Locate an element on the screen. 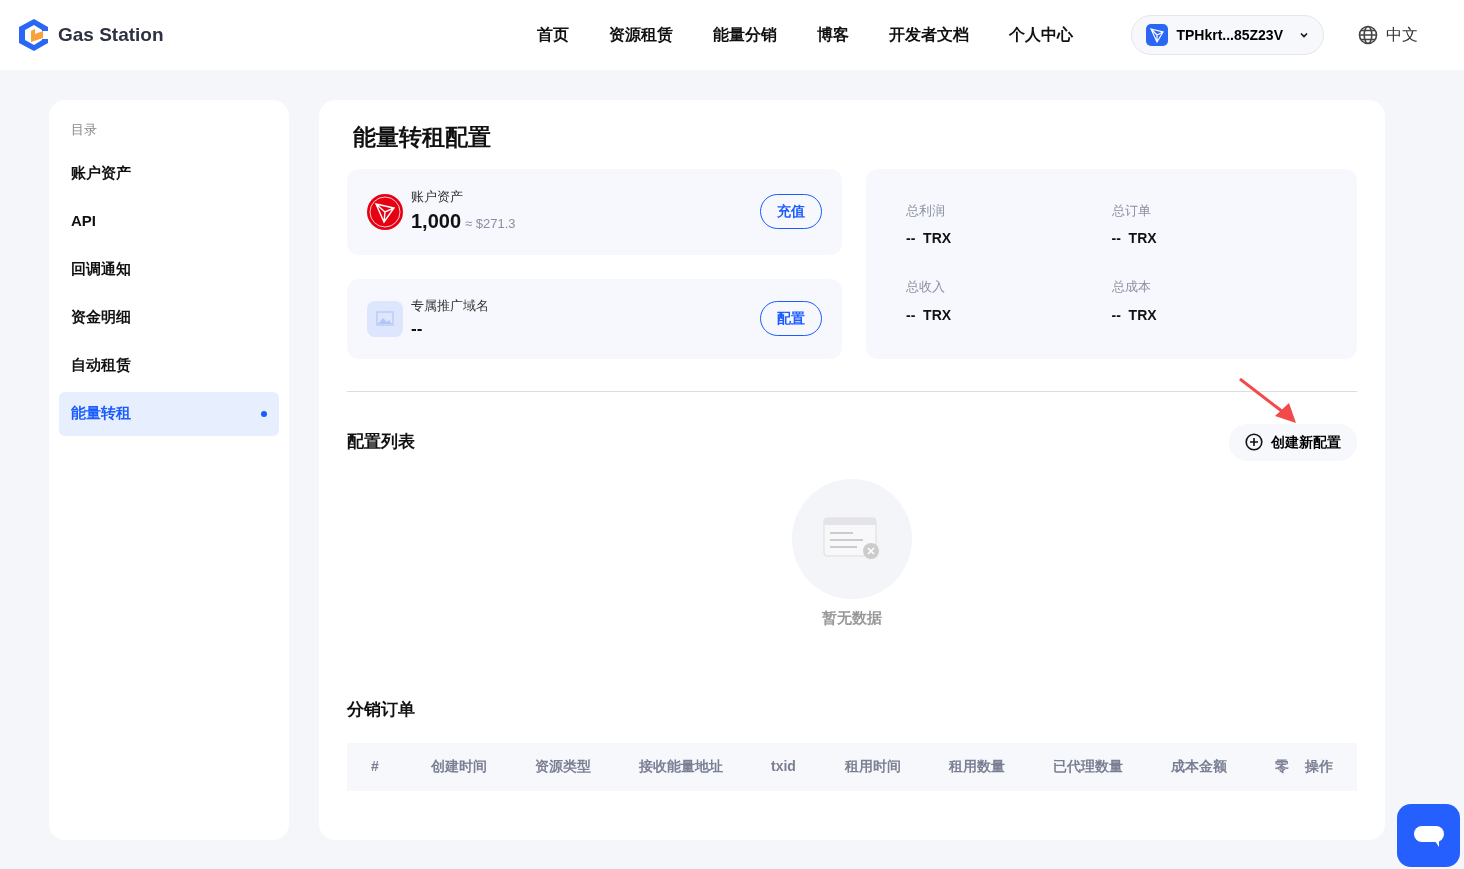 This screenshot has height=869, width=1464. column-header: 操作 is located at coordinates (1319, 766).